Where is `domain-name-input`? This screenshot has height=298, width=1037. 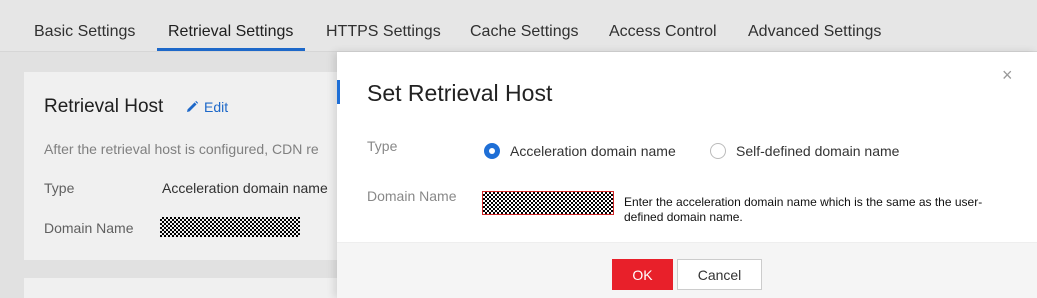
domain-name-input is located at coordinates (548, 203).